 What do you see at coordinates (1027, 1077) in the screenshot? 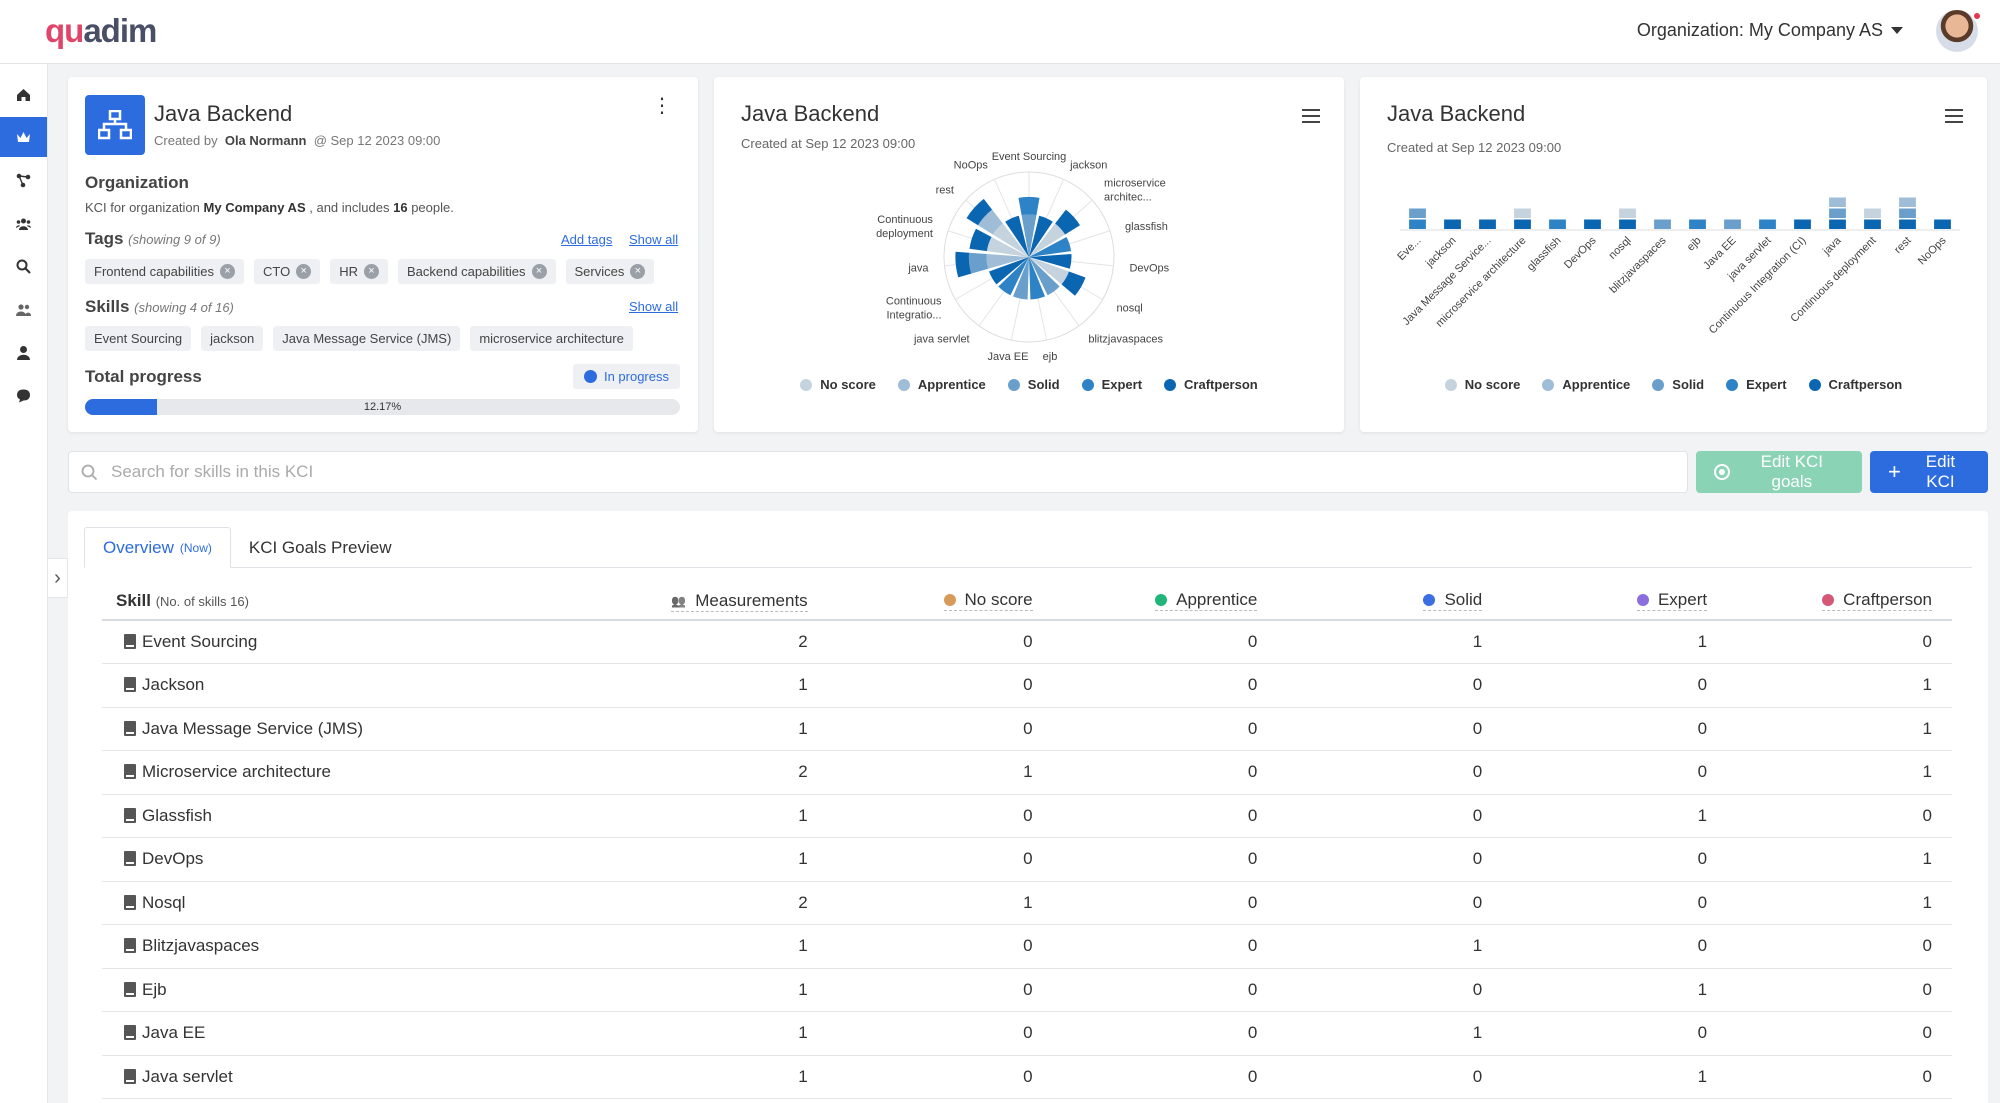
I see `table-row: Java servlet 1 0 0 0 1 0` at bounding box center [1027, 1077].